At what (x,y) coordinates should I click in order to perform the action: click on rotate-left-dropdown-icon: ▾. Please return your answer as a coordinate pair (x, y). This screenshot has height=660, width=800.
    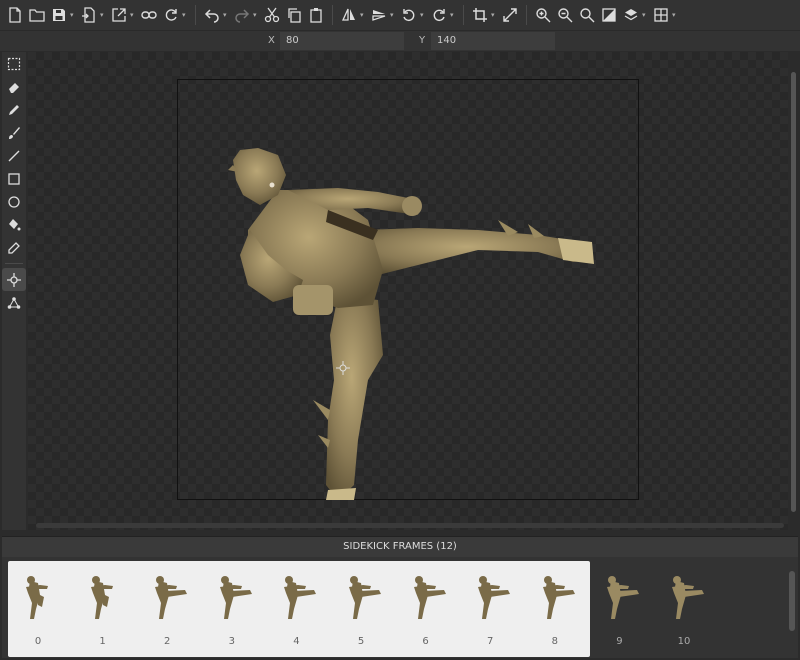
    Looking at the image, I should click on (423, 15).